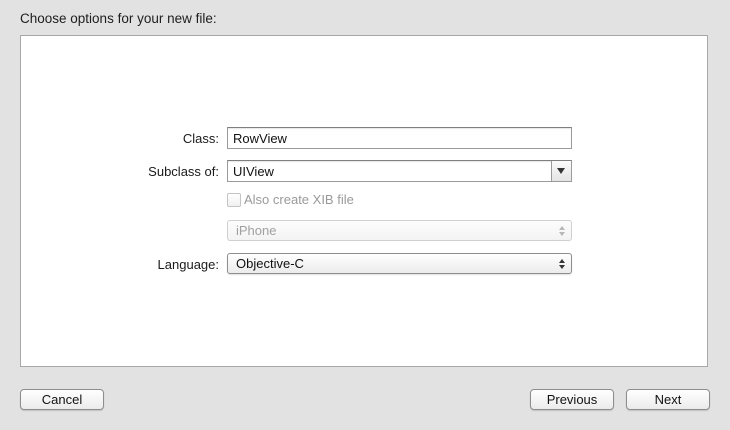 The width and height of the screenshot is (730, 430). What do you see at coordinates (253, 171) in the screenshot?
I see `subclass-value: UIView` at bounding box center [253, 171].